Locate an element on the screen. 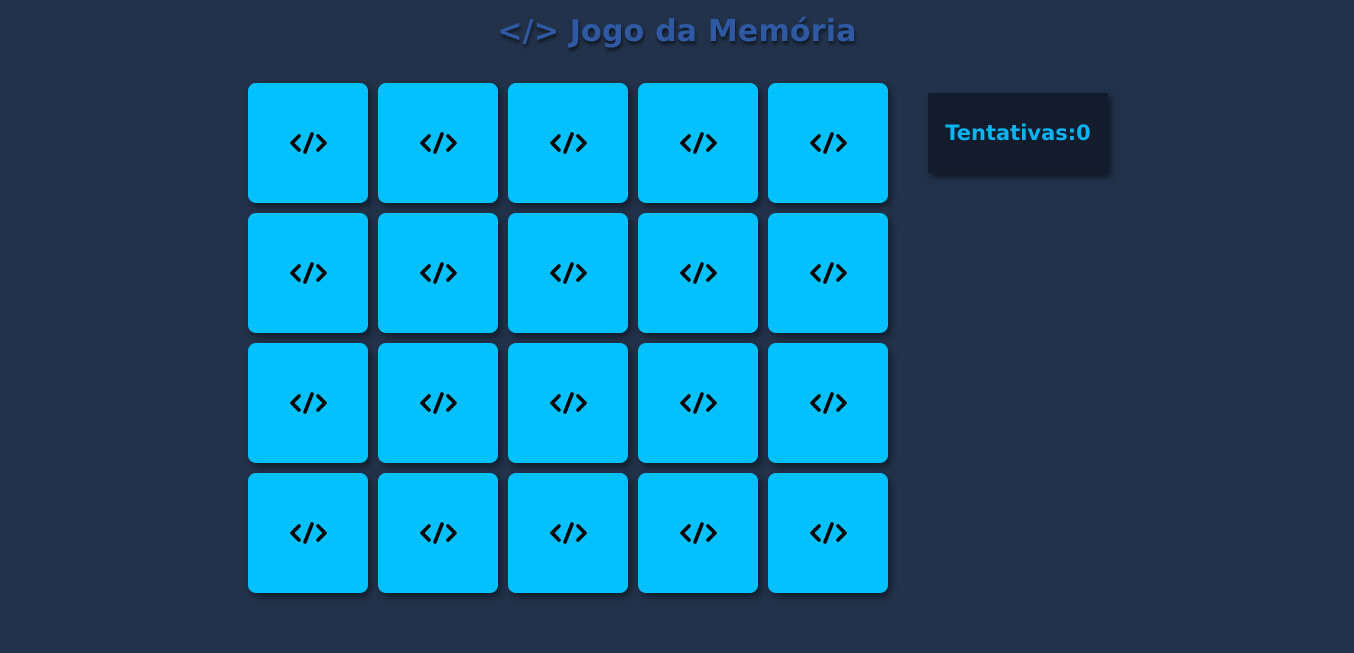 The width and height of the screenshot is (1354, 653). attempts-count: 0 is located at coordinates (1083, 133).